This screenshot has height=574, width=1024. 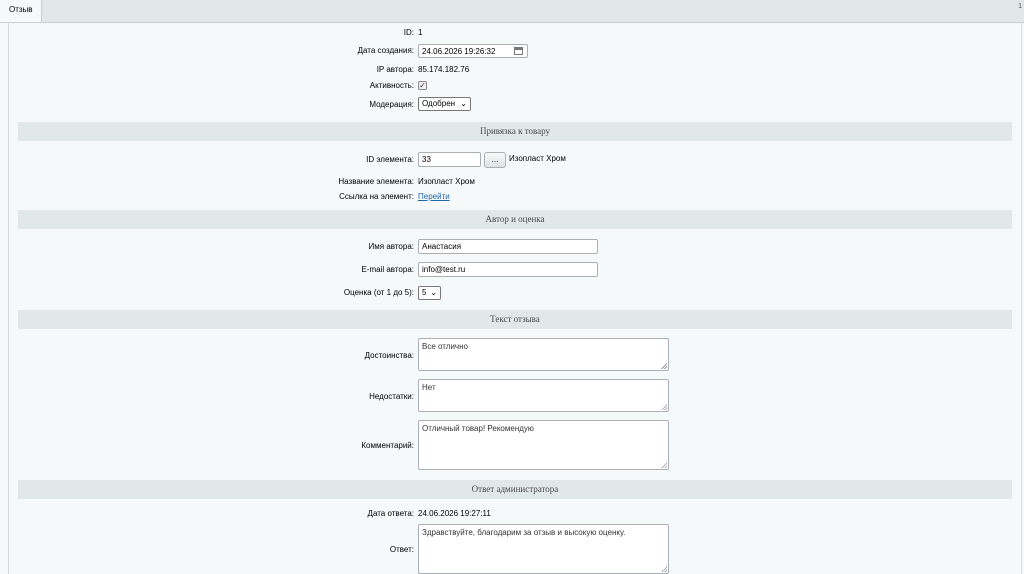 I want to click on element-name-value: Изопласт Хром, so click(x=446, y=181).